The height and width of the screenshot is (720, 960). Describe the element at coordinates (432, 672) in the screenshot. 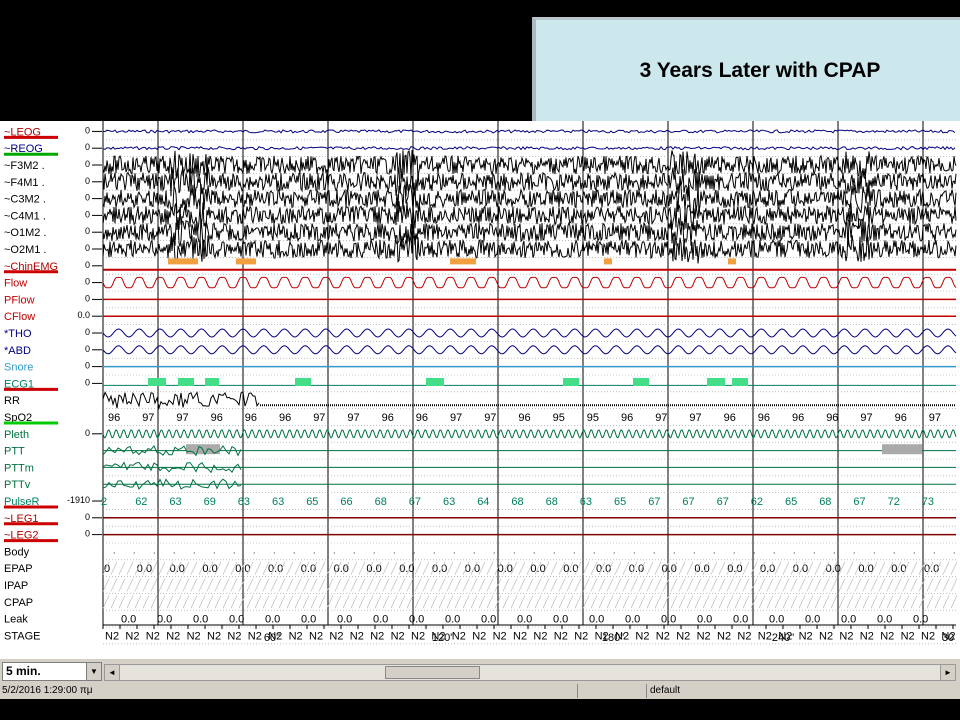

I see `scrollbar-thumb` at that location.